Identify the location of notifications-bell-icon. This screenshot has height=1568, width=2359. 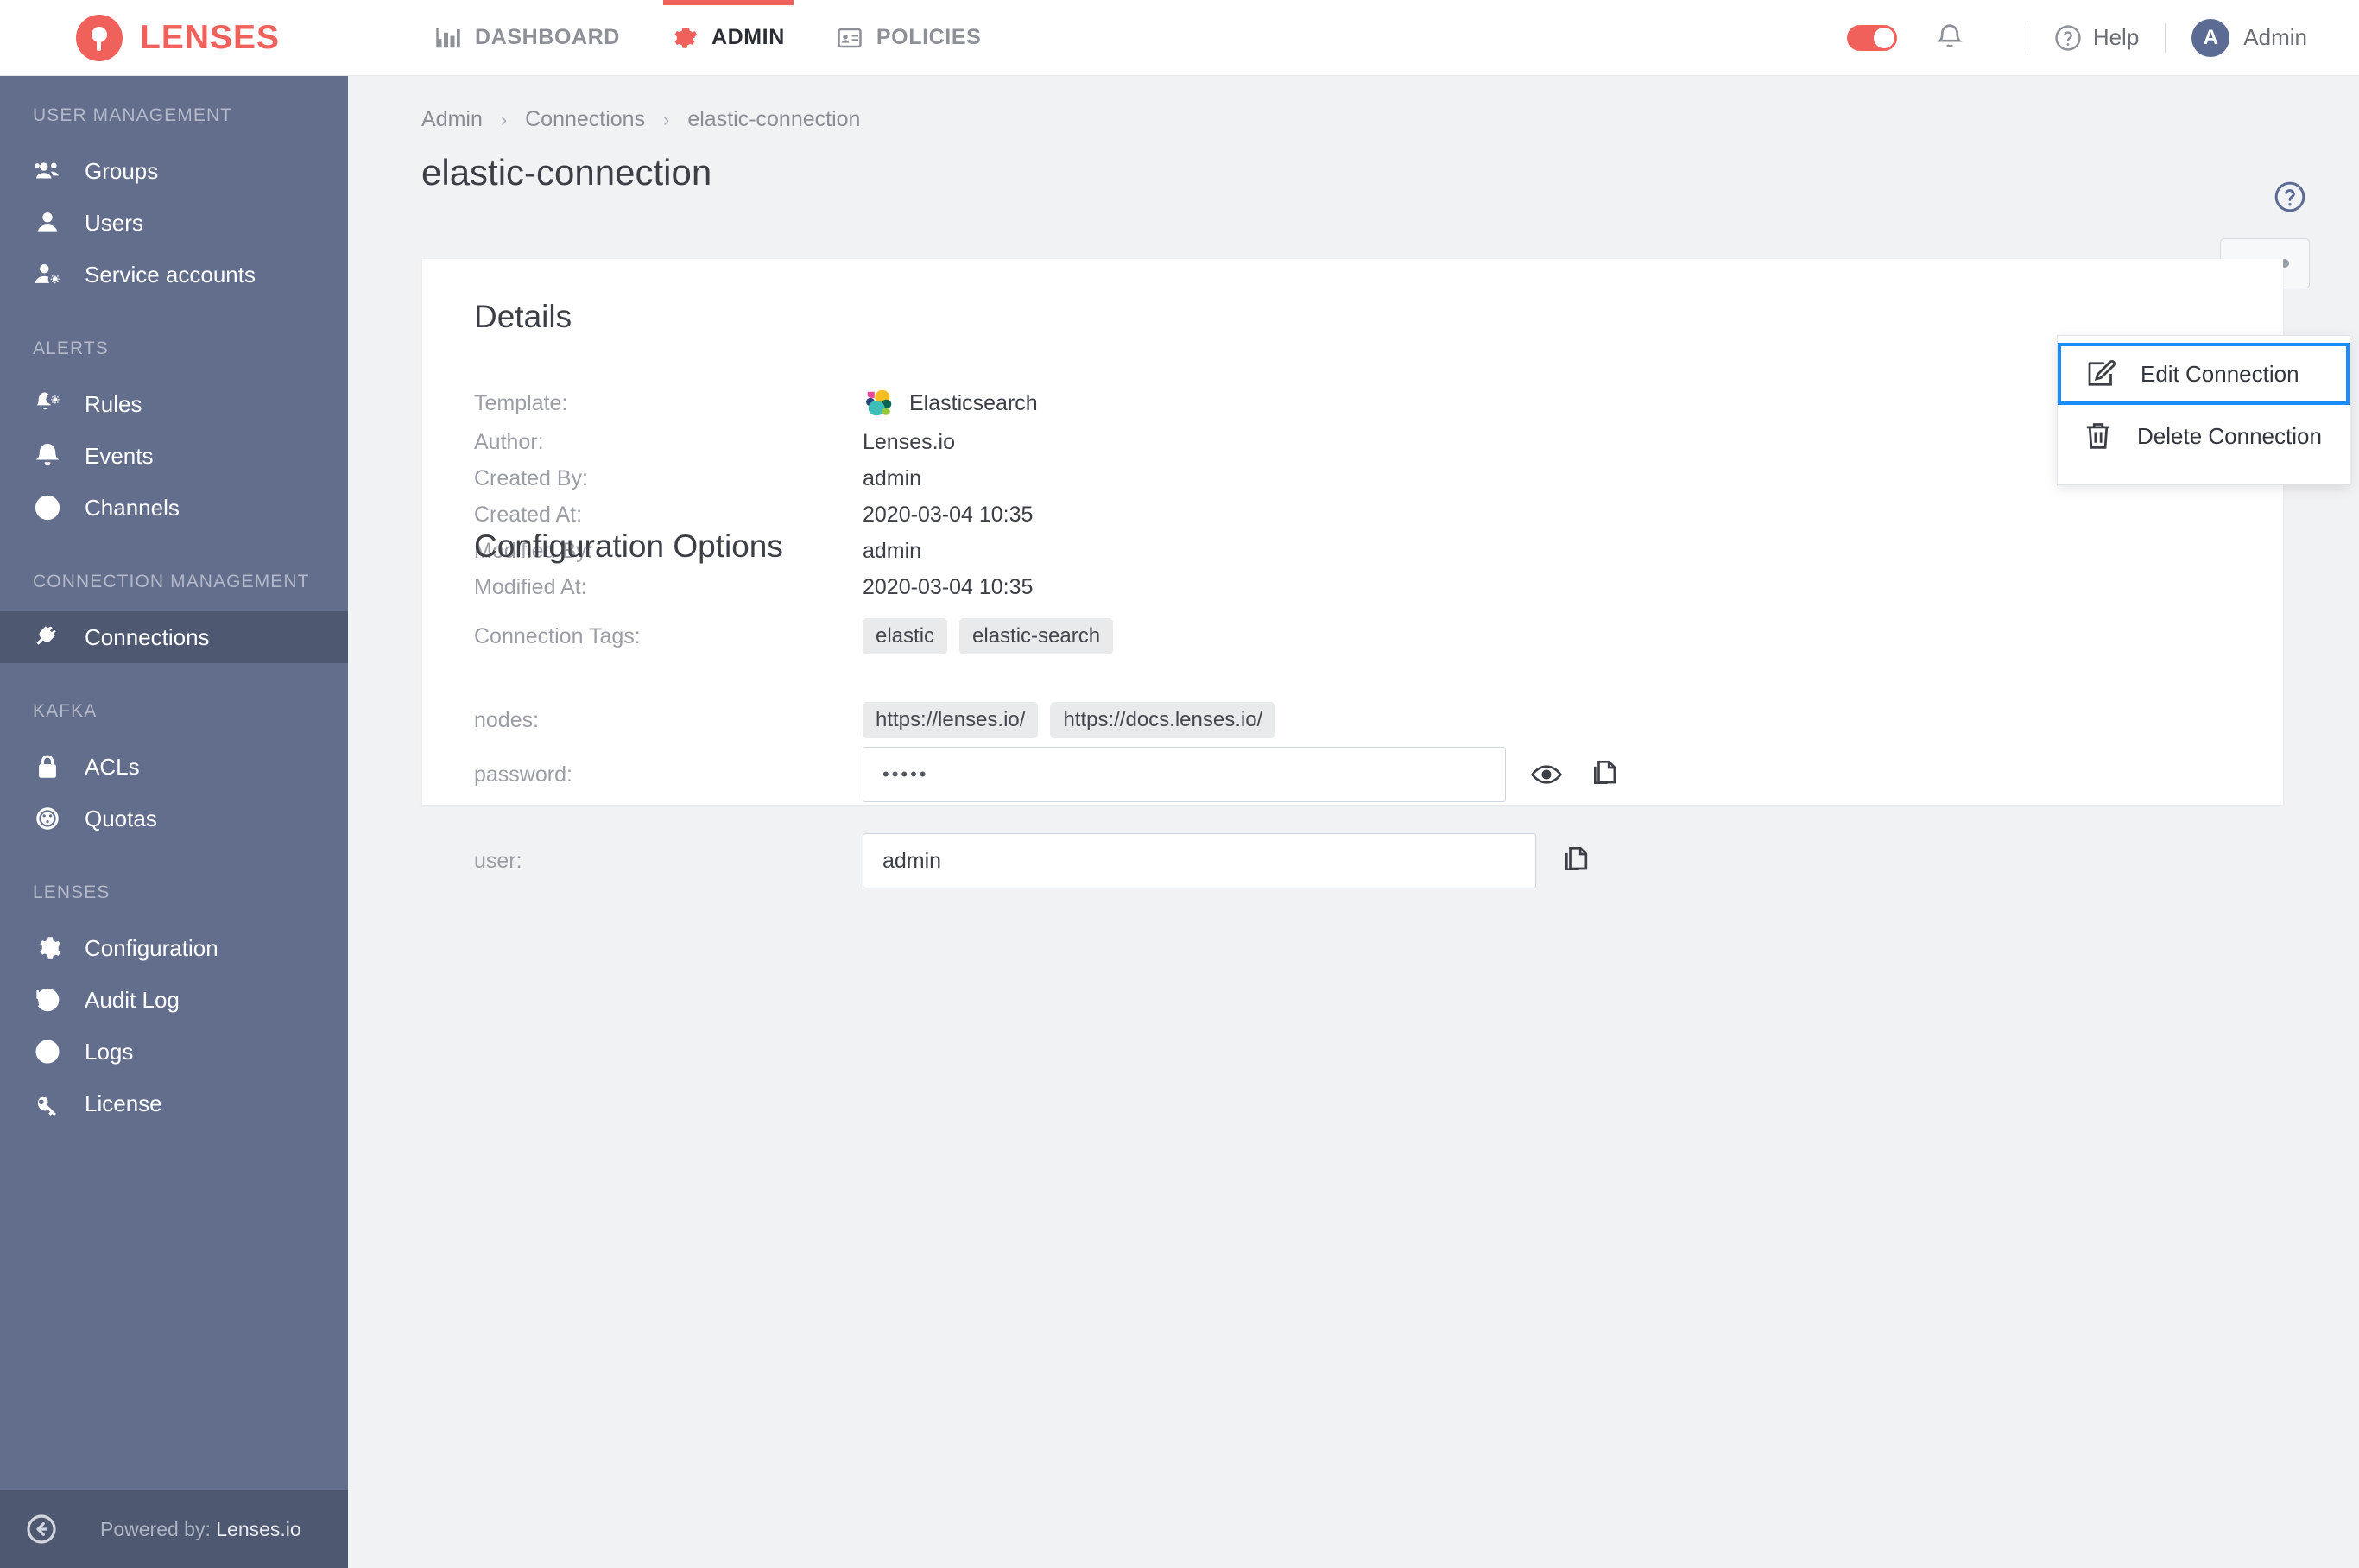
(1949, 38).